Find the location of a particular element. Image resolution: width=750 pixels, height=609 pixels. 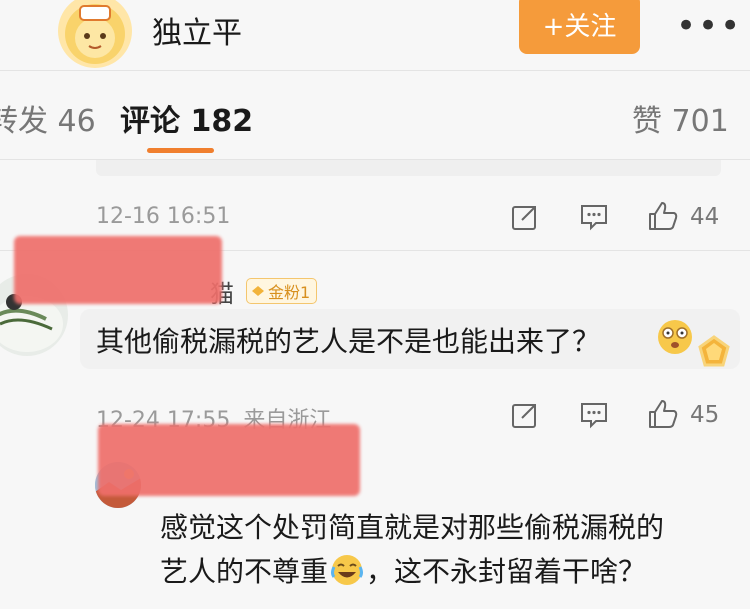

reply-text-line2: 艺人的不尊重 ，这不永封留着干啥？ is located at coordinates (403, 570).